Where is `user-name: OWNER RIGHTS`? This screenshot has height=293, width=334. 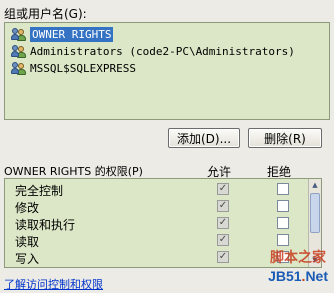 user-name: OWNER RIGHTS is located at coordinates (72, 34).